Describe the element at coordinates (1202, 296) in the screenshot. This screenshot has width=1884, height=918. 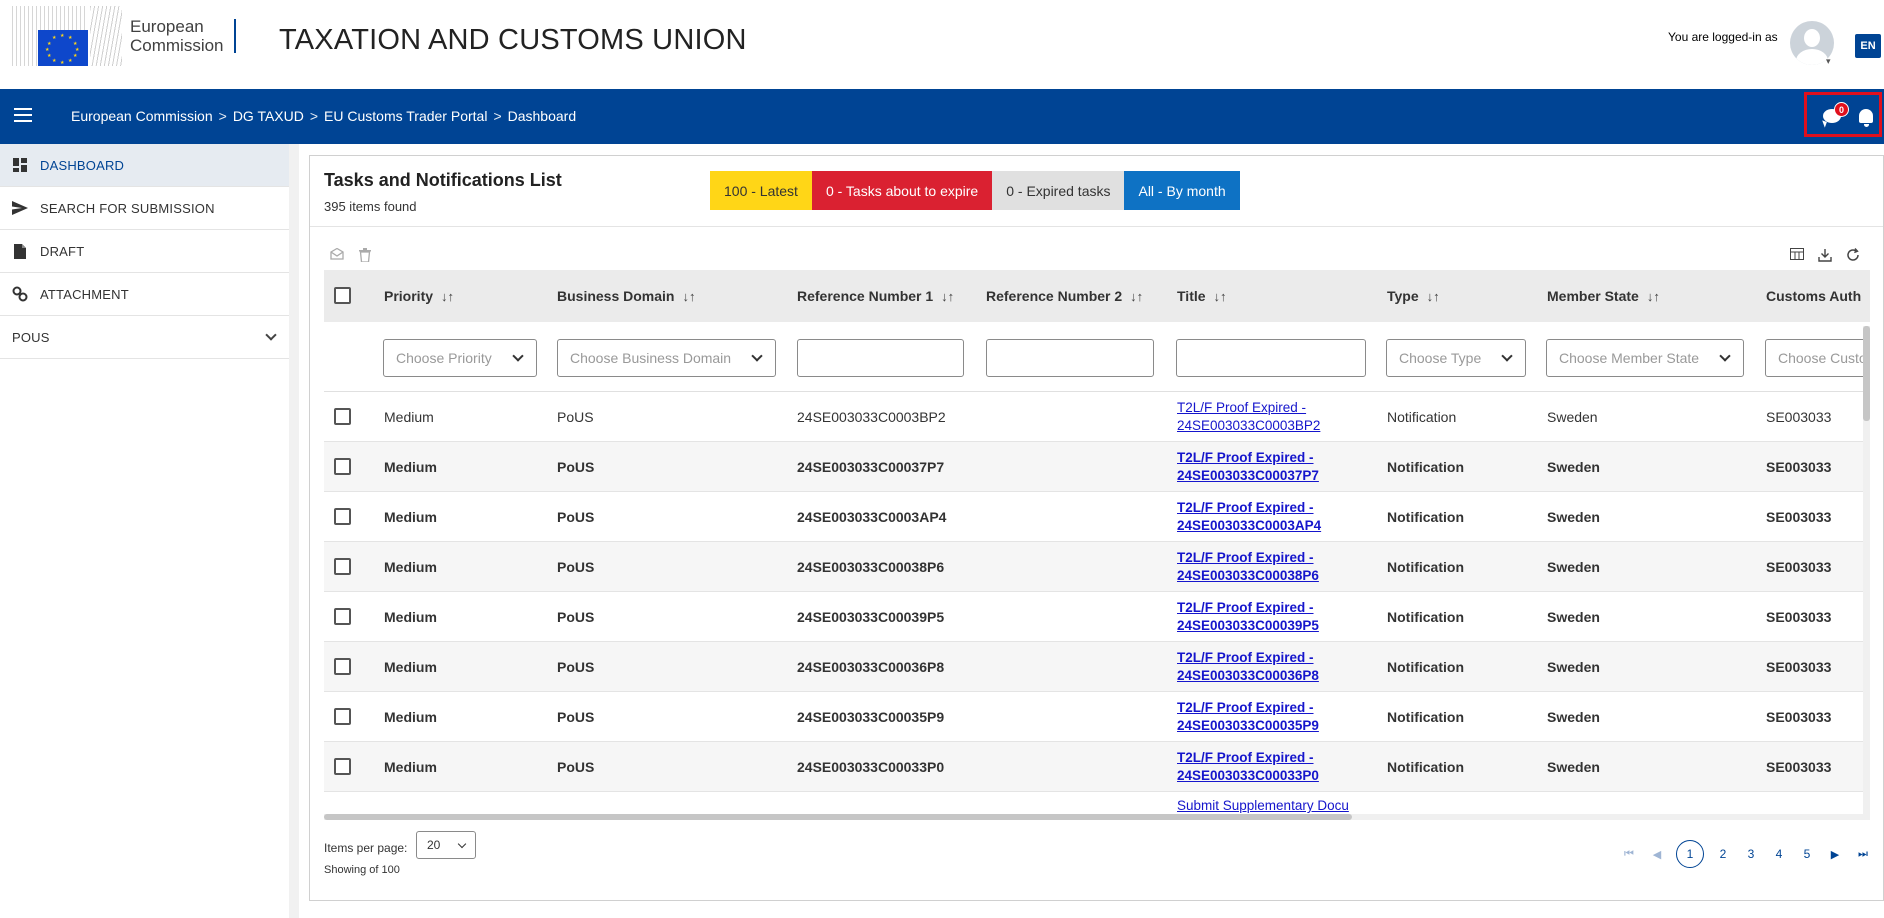
I see `column-header-title: Title ↓↑` at that location.